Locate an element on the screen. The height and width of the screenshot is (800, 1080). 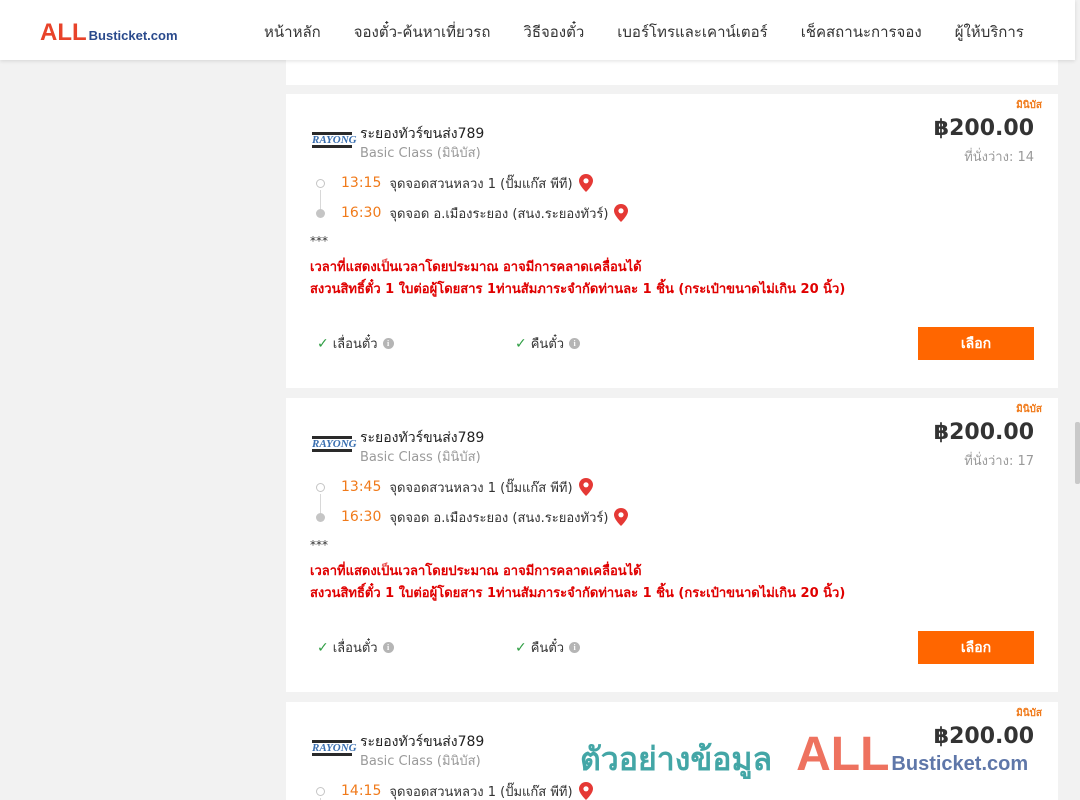
trip-card-partial is located at coordinates (672, 70).